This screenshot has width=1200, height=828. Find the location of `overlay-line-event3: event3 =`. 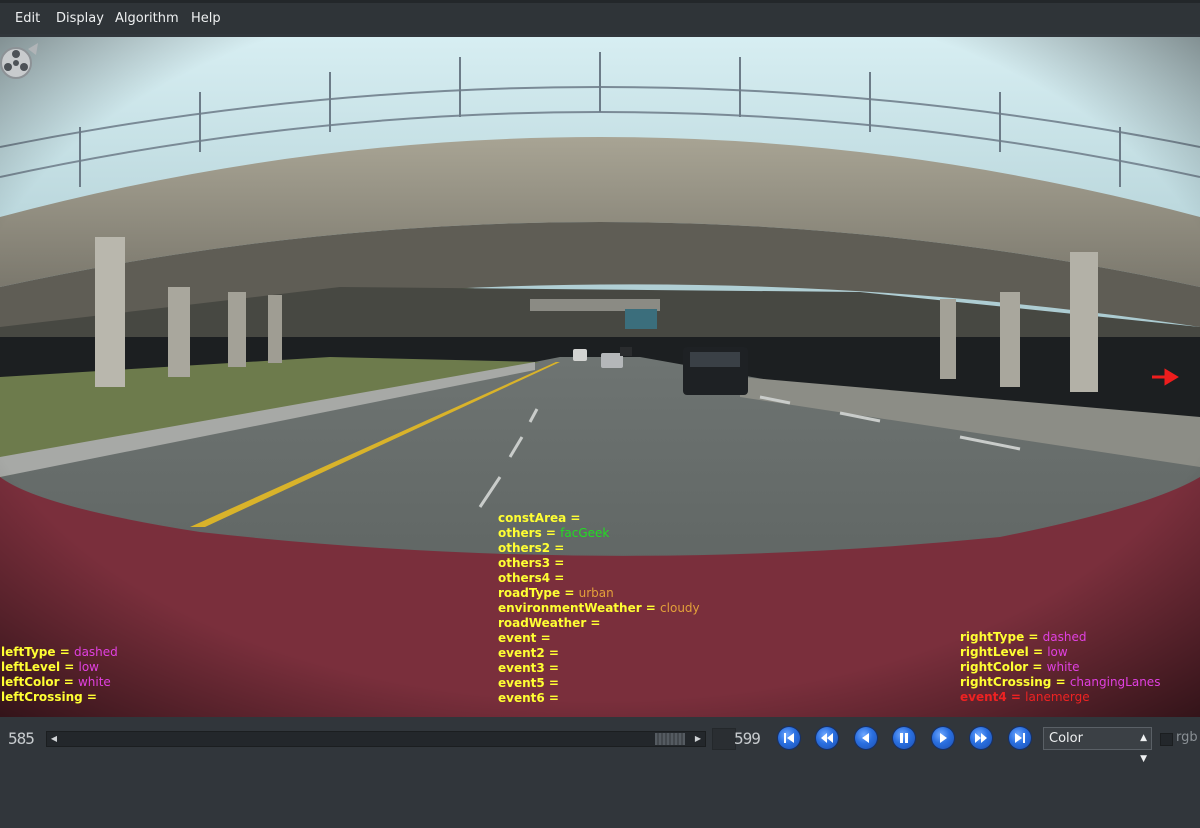

overlay-line-event3: event3 = is located at coordinates (528, 668).